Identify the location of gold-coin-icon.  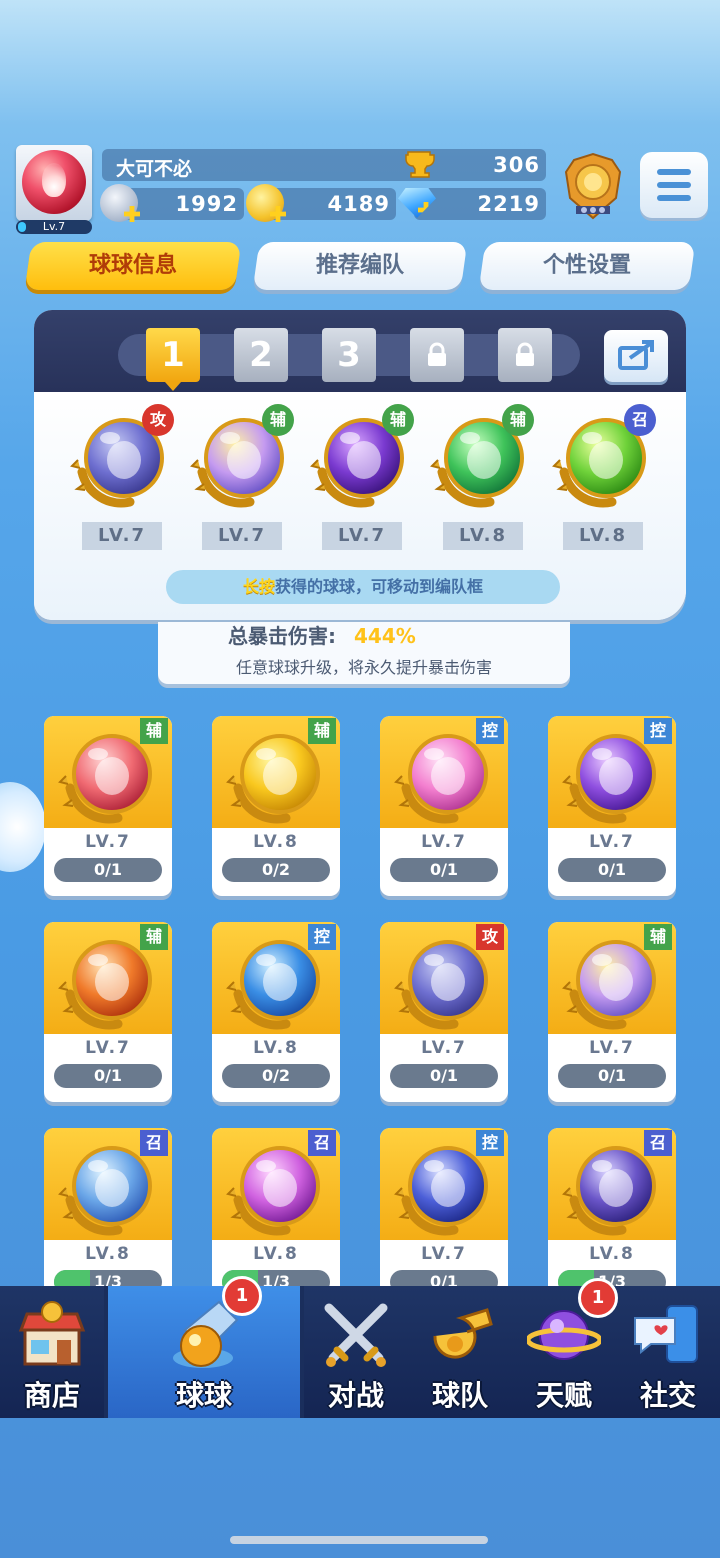
(266, 203).